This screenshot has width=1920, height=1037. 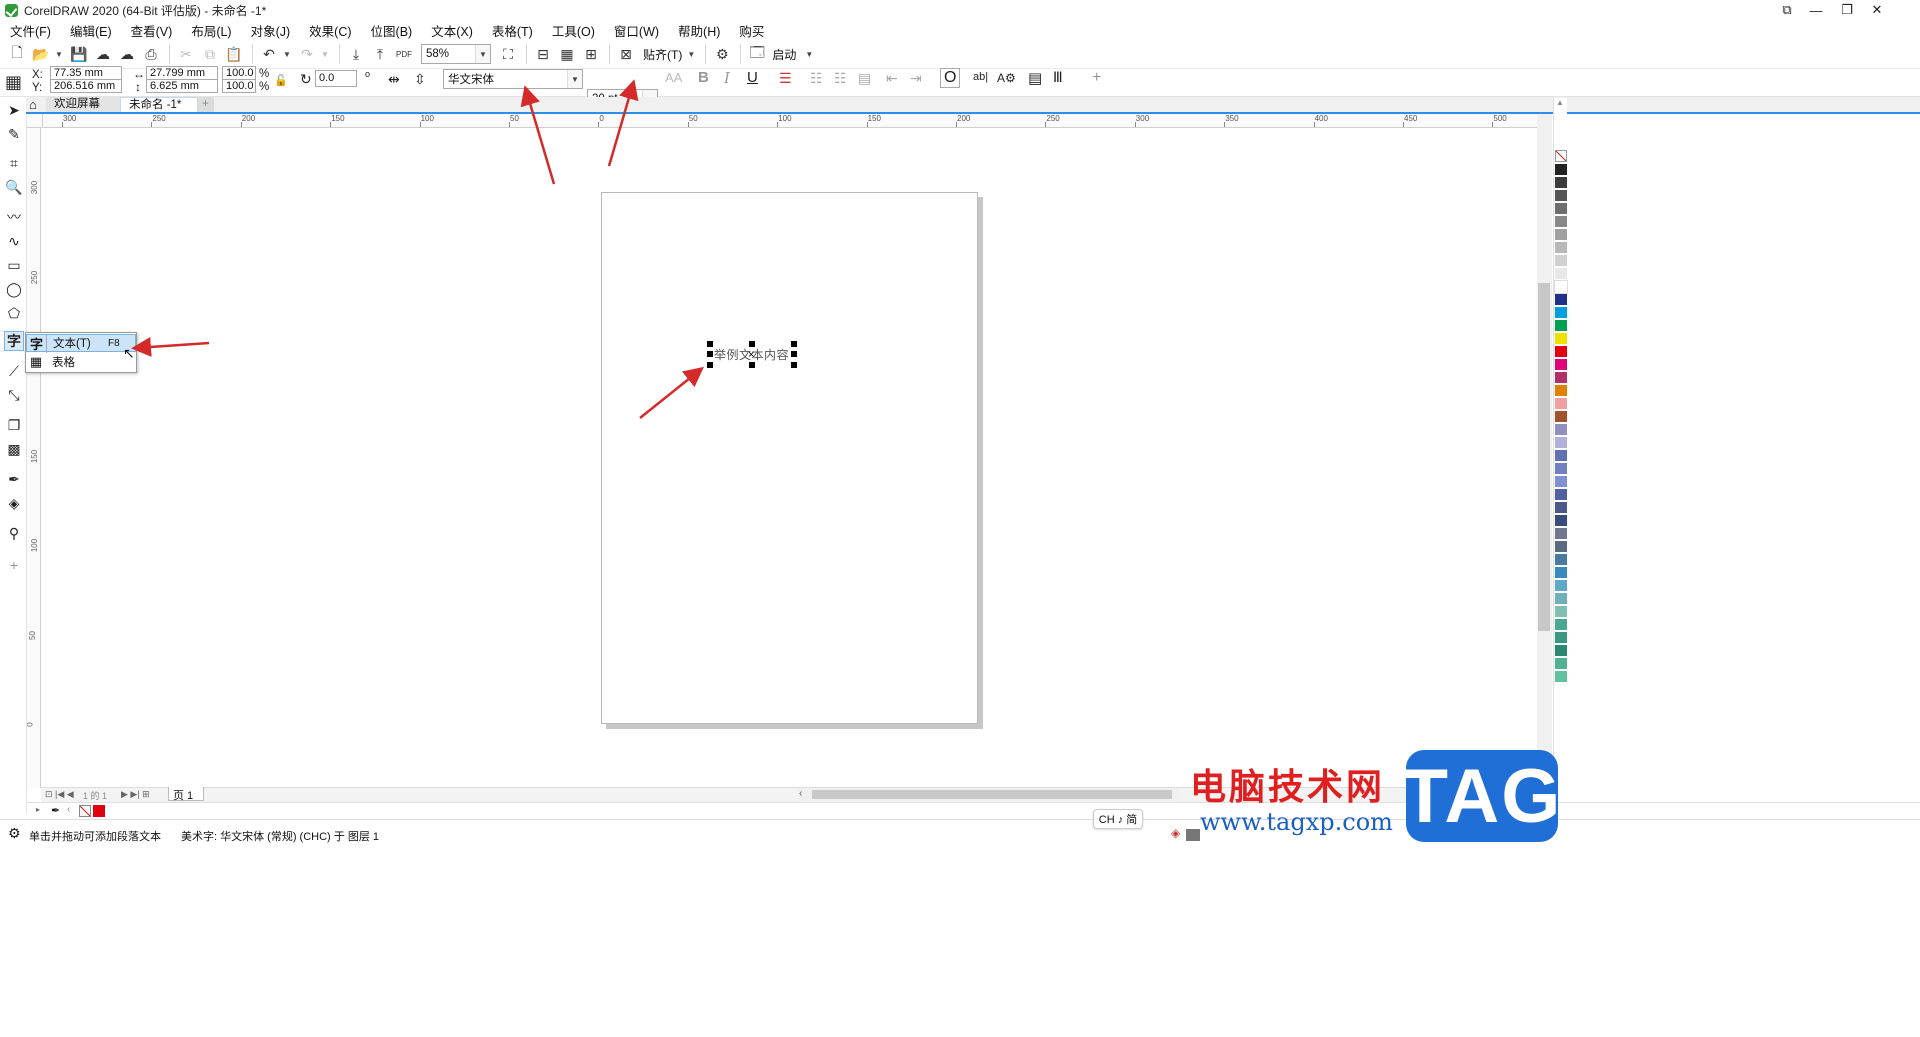 I want to click on status-hint: 单击并拖动可添加段落文本, so click(x=95, y=837).